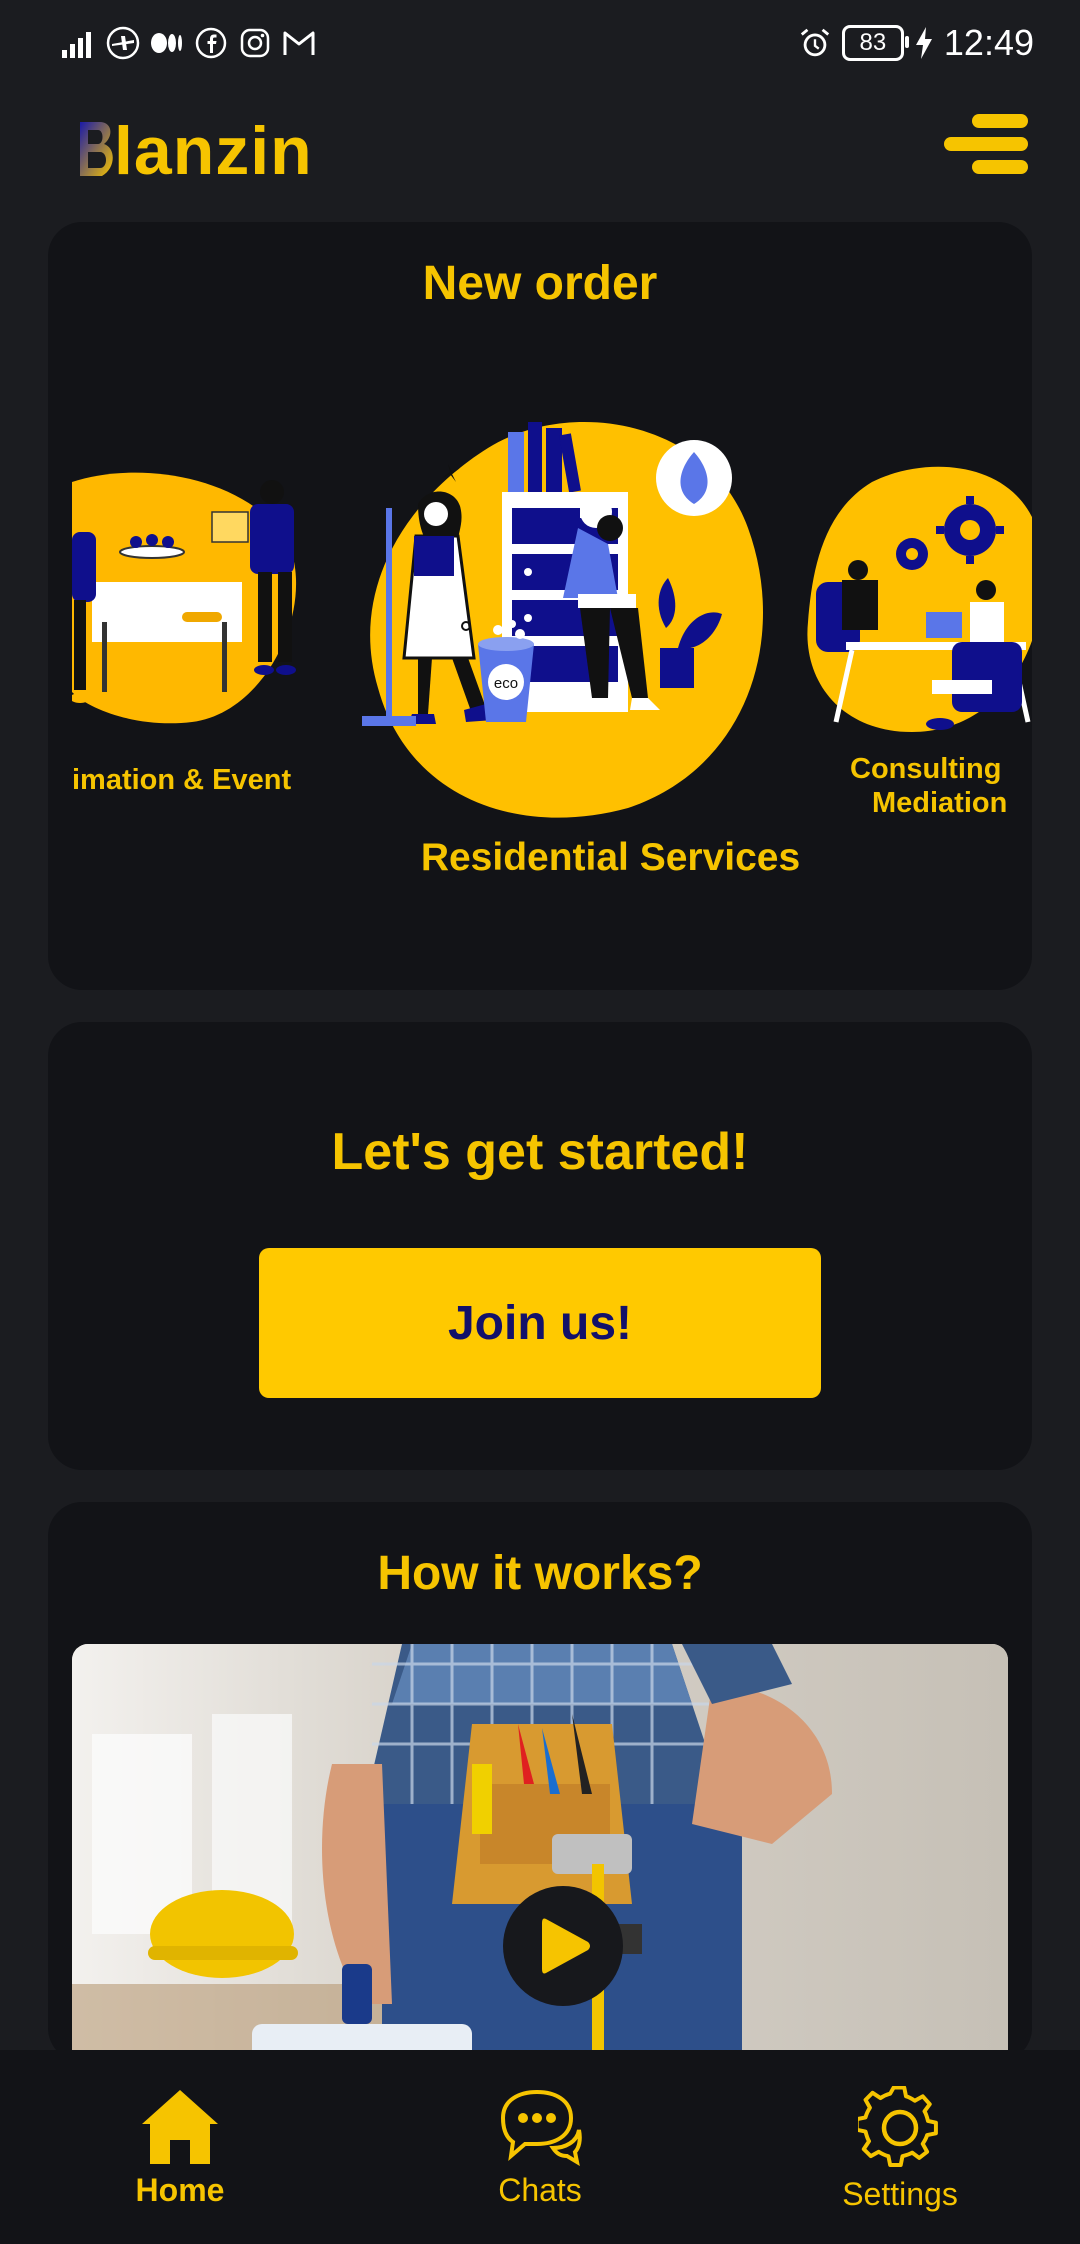  What do you see at coordinates (541, 2127) in the screenshot?
I see `chat-icon` at bounding box center [541, 2127].